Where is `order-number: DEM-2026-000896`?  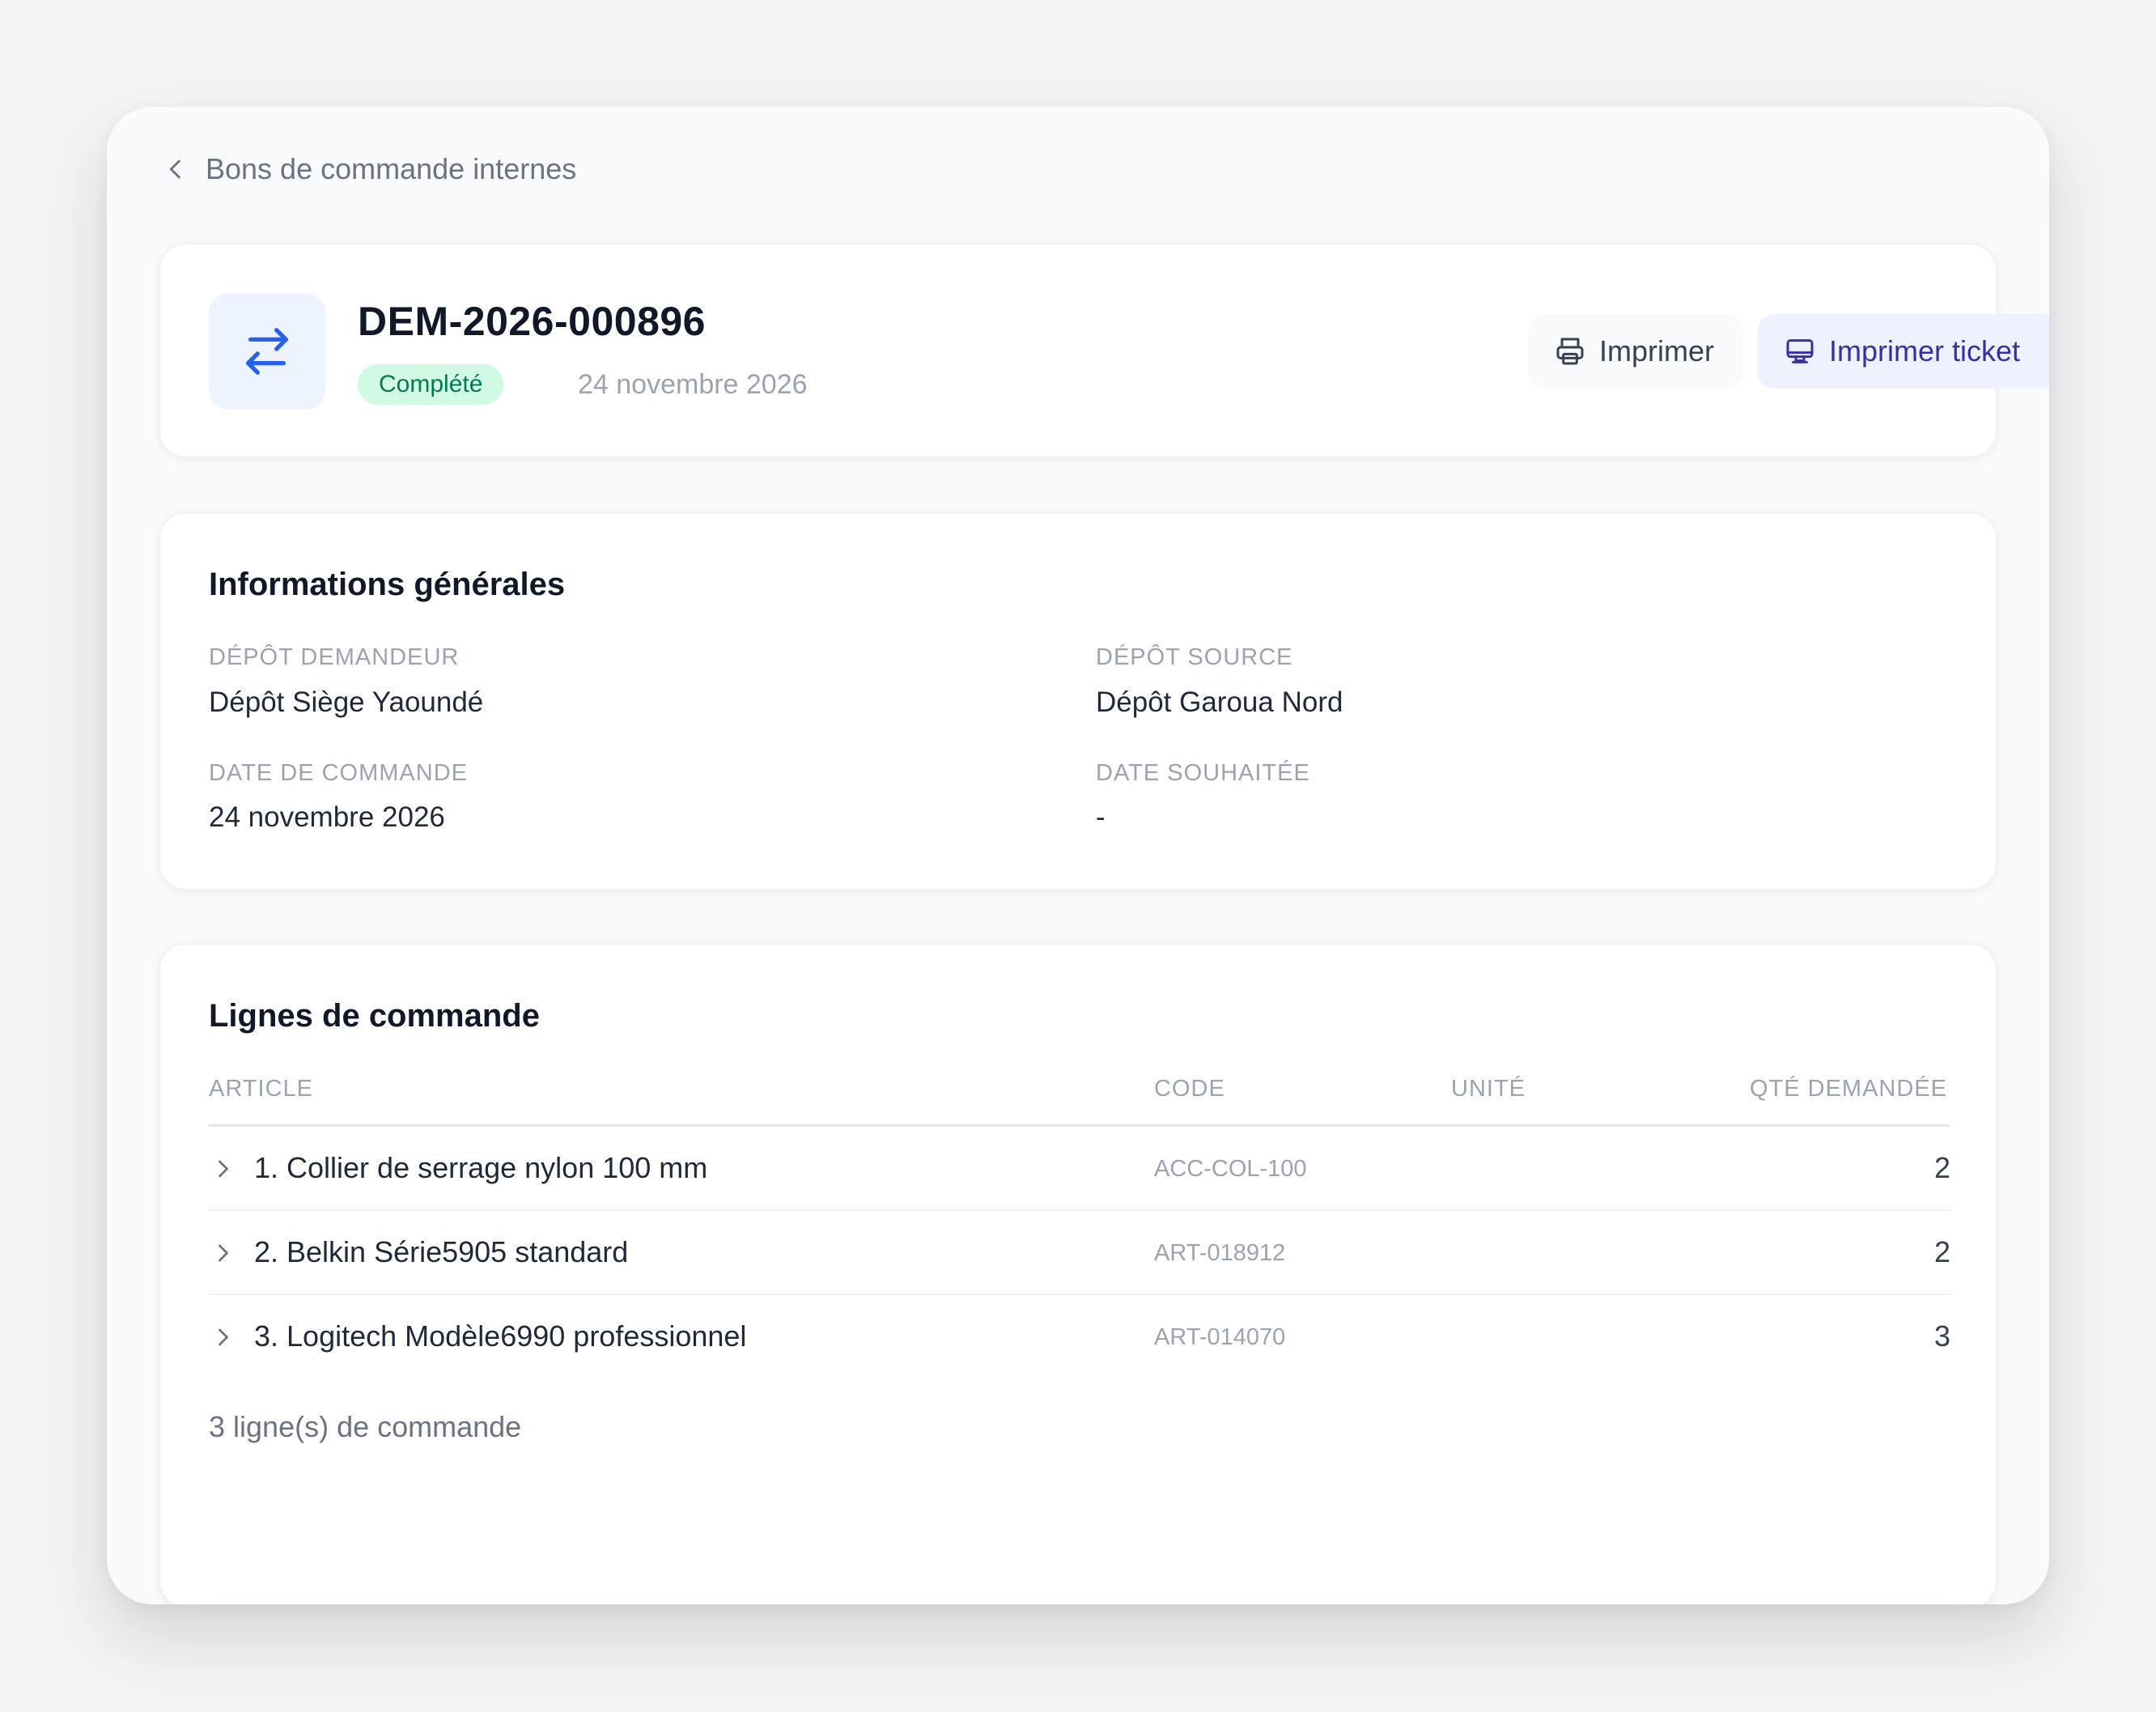 order-number: DEM-2026-000896 is located at coordinates (532, 321).